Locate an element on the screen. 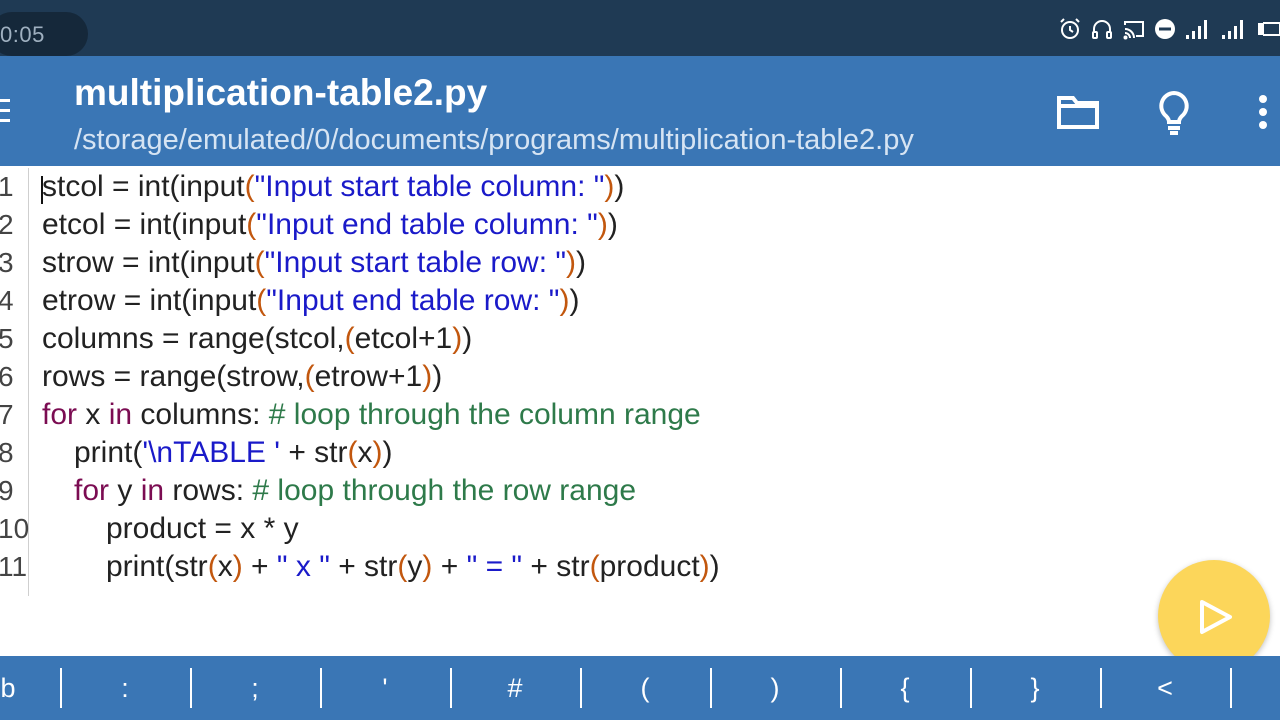 The height and width of the screenshot is (720, 1280). code-token: strow = int(input is located at coordinates (148, 262).